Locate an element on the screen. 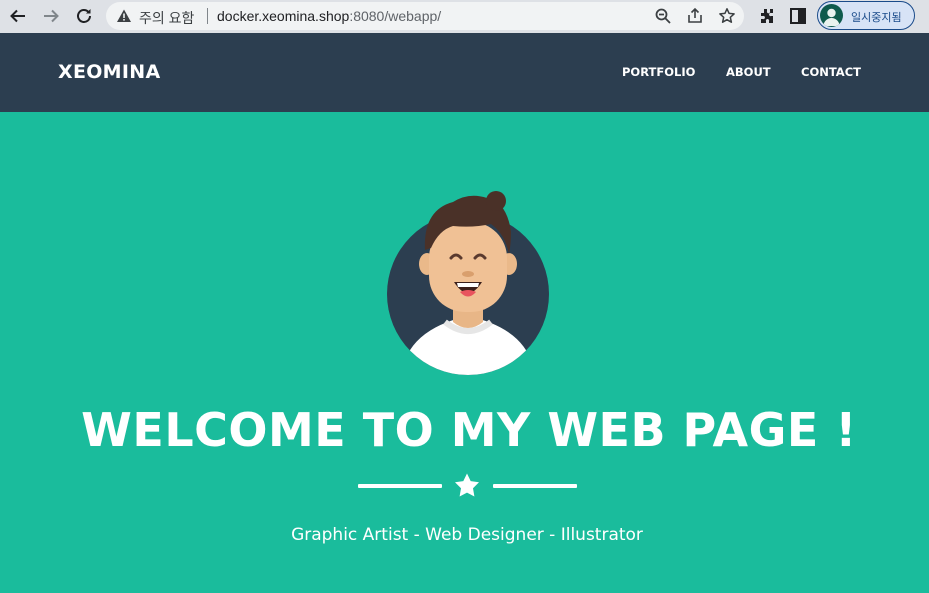  url-host: docker.xeomina.shop is located at coordinates (283, 16).